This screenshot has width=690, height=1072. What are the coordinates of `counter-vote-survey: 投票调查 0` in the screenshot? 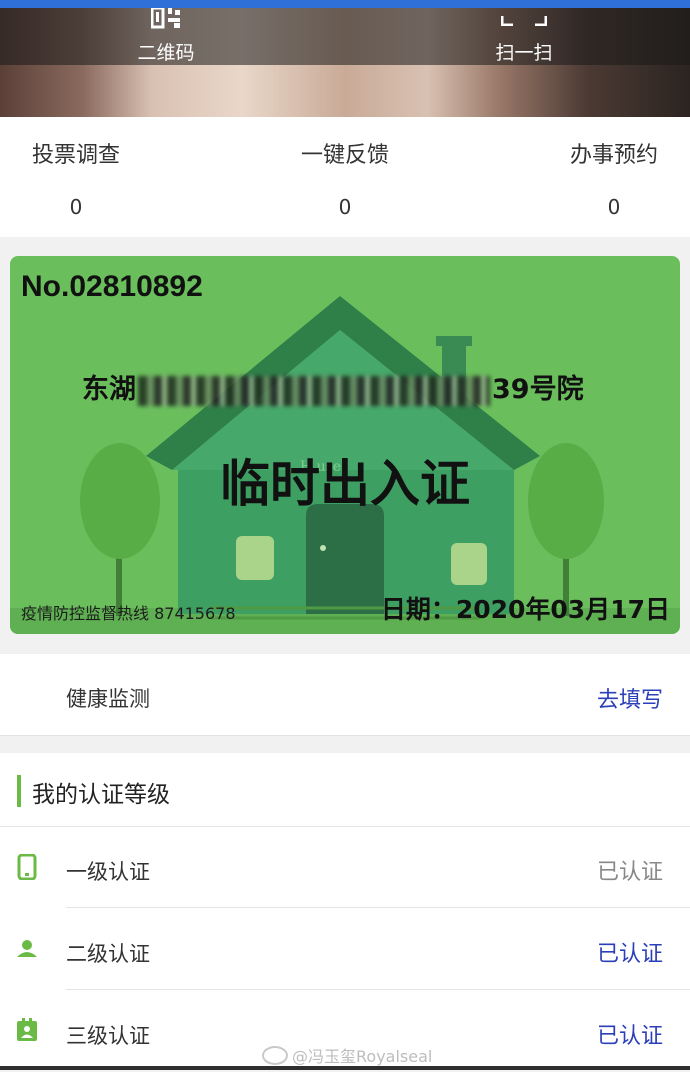 It's located at (80, 178).